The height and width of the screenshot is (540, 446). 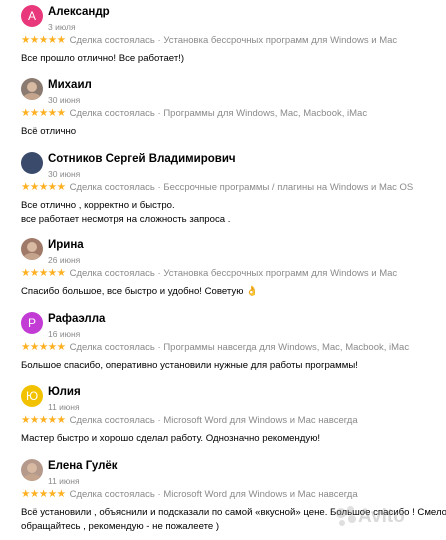 I want to click on reviewer-name: Александр, so click(x=79, y=12).